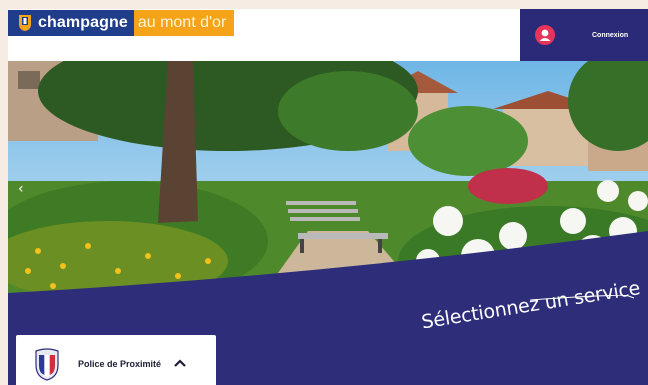  I want to click on chevron-up-icon, so click(180, 363).